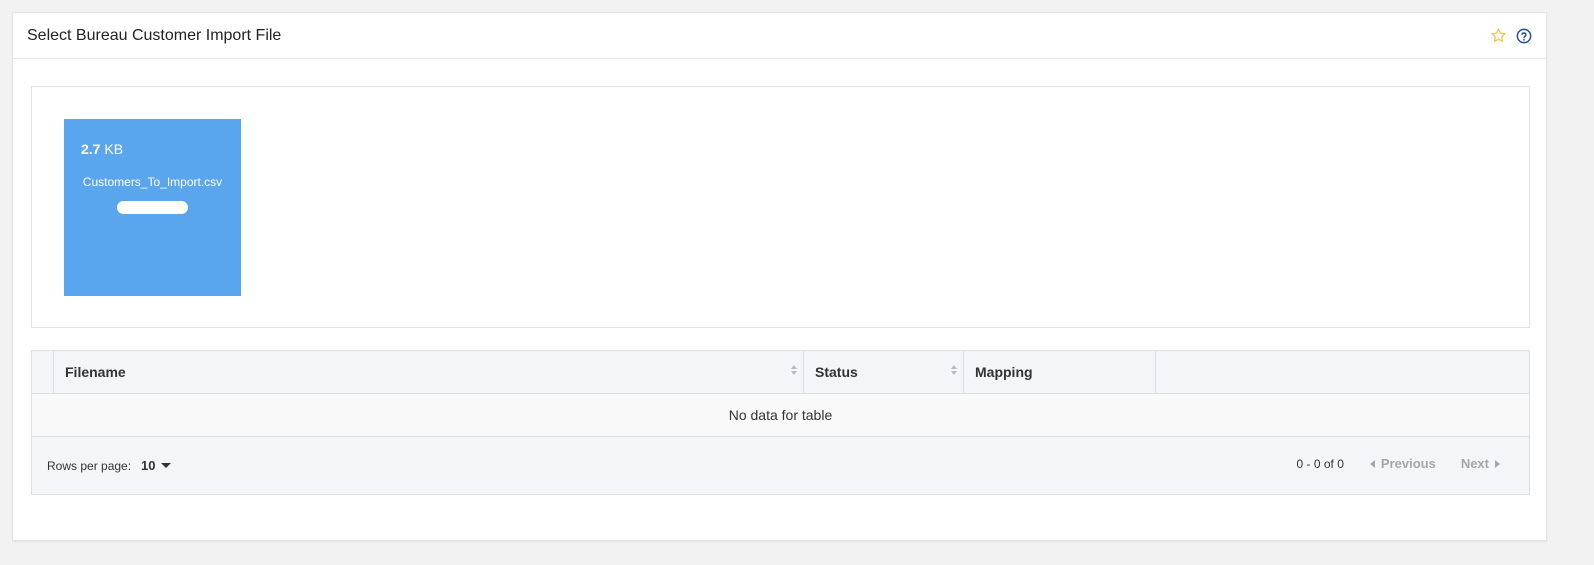 This screenshot has width=1594, height=565. What do you see at coordinates (1497, 463) in the screenshot?
I see `chevron-right-icon` at bounding box center [1497, 463].